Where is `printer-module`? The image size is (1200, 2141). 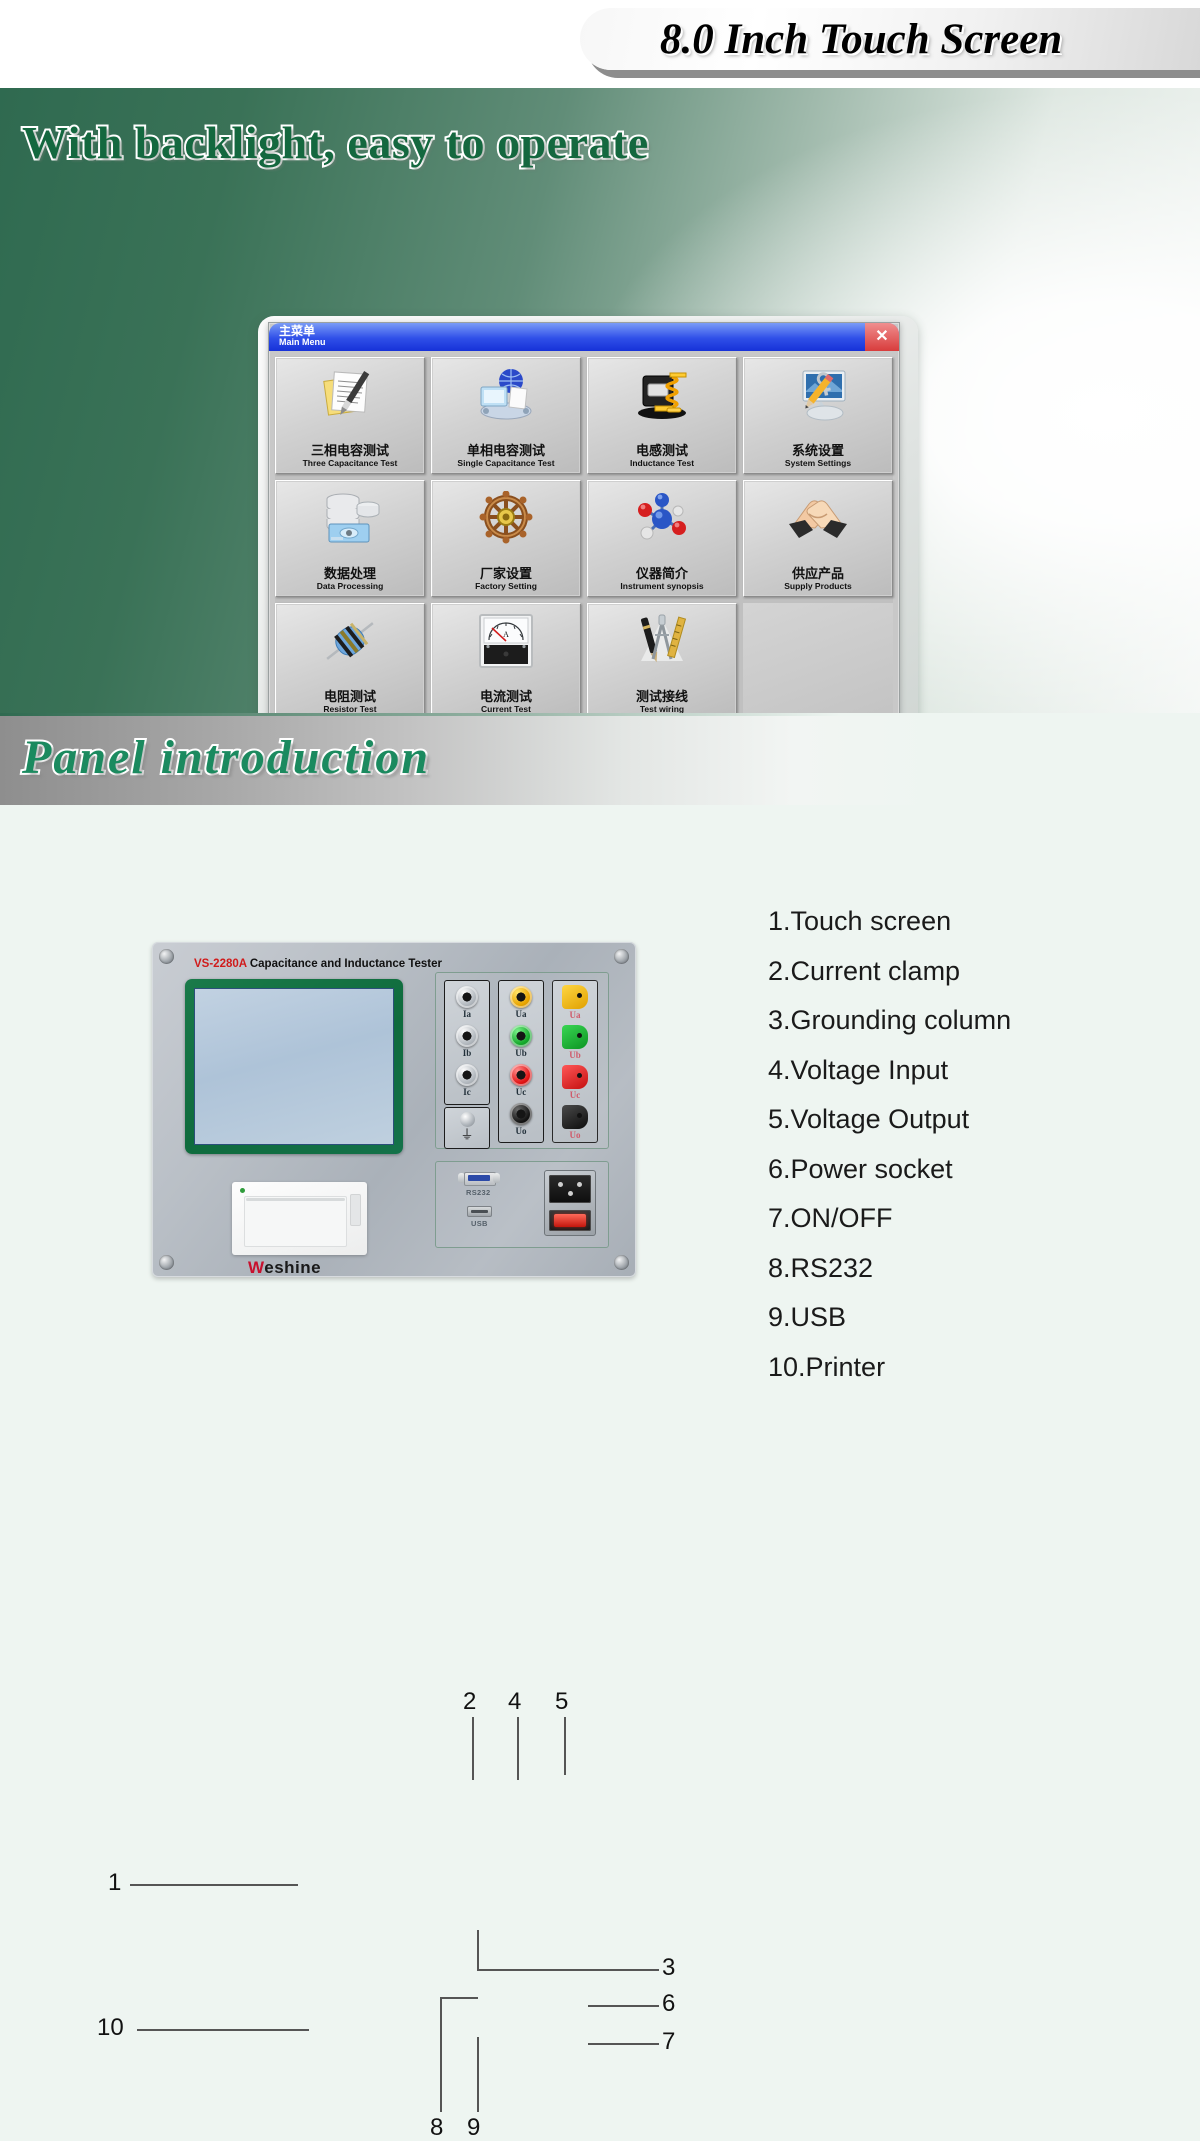 printer-module is located at coordinates (299, 1218).